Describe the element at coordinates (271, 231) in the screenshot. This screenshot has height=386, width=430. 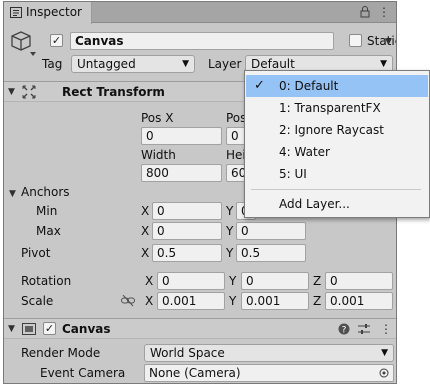
I see `anchor-max-y-input: 0` at that location.